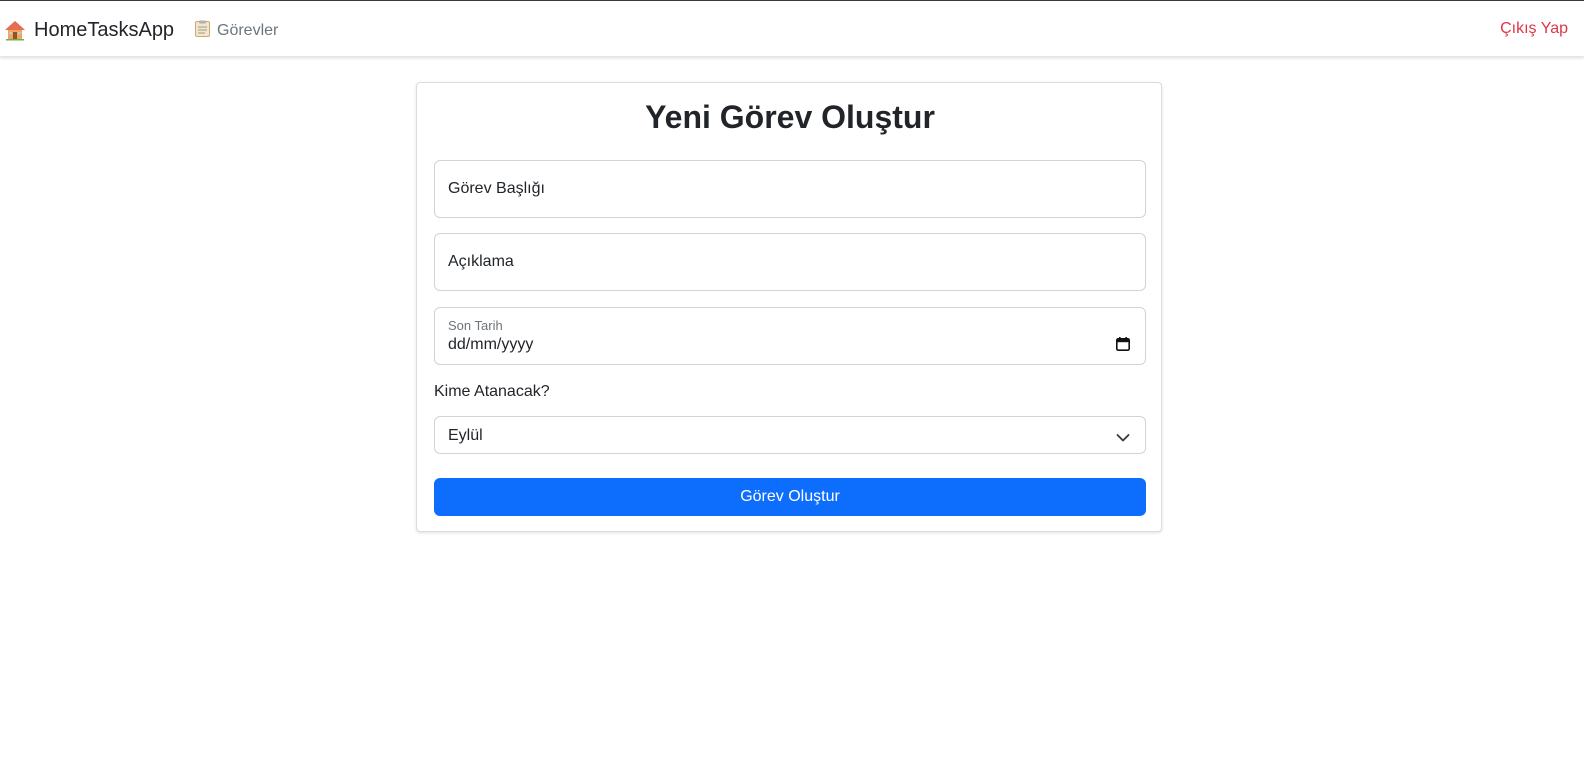 The width and height of the screenshot is (1584, 757). I want to click on brand-link: HomeTasksApp, so click(89, 30).